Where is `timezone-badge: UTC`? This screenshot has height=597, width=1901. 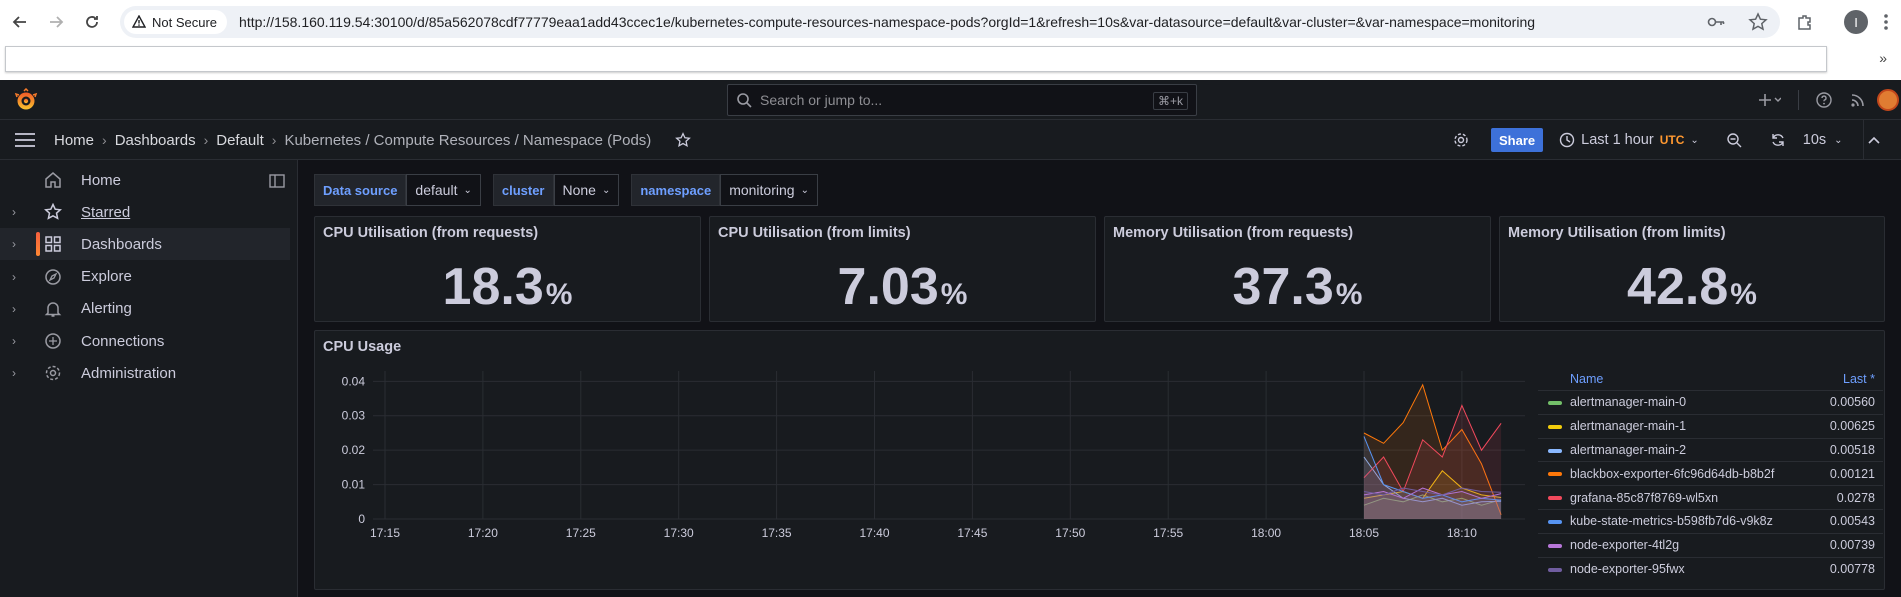
timezone-badge: UTC is located at coordinates (1672, 140).